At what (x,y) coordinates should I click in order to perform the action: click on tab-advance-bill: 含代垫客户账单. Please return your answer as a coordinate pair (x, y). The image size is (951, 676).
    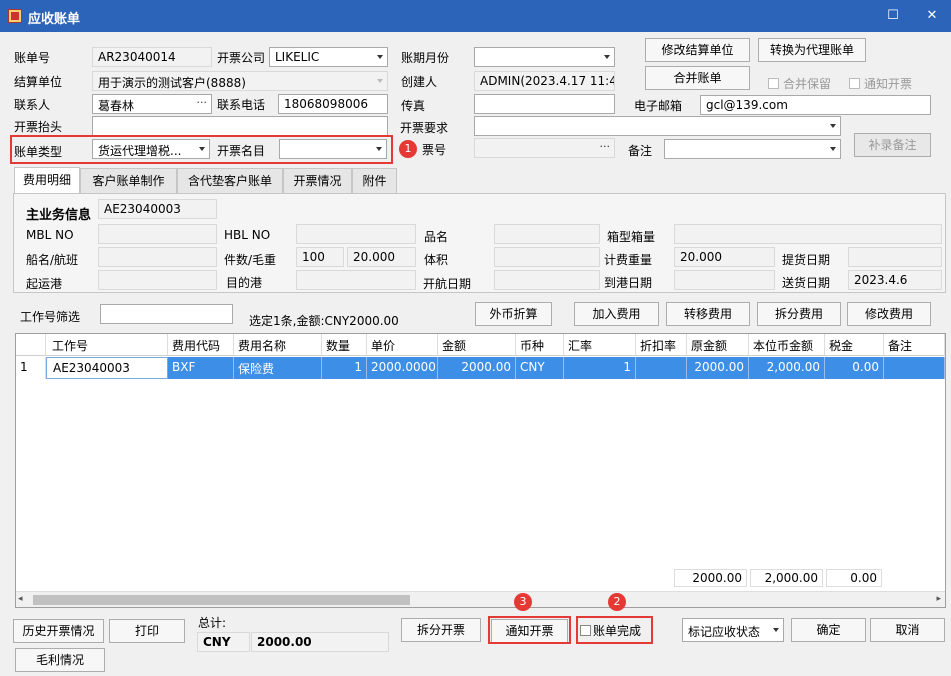
    Looking at the image, I should click on (230, 180).